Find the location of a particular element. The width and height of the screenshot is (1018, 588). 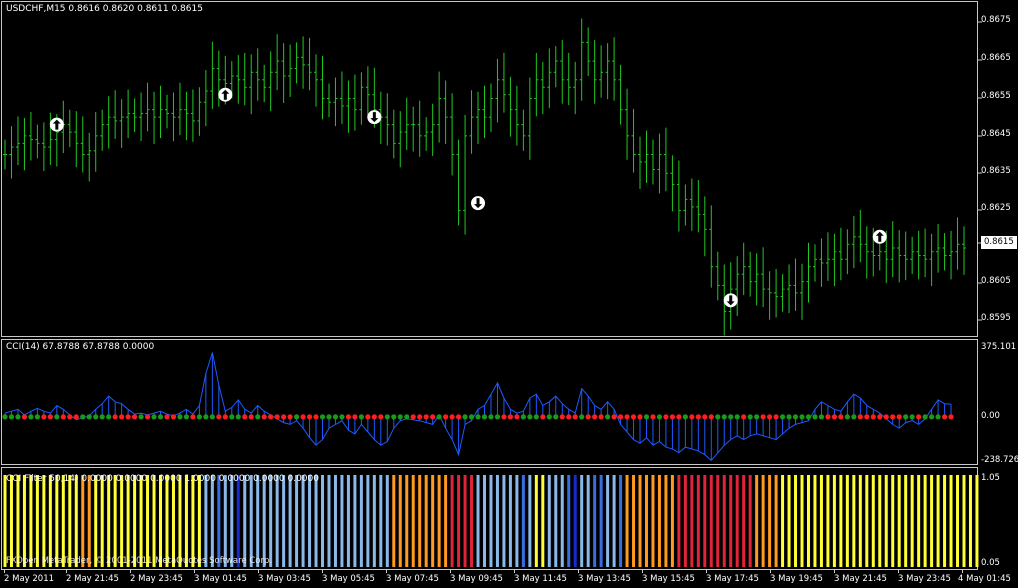

time-axis-label: 3 May 23:45 is located at coordinates (924, 579).